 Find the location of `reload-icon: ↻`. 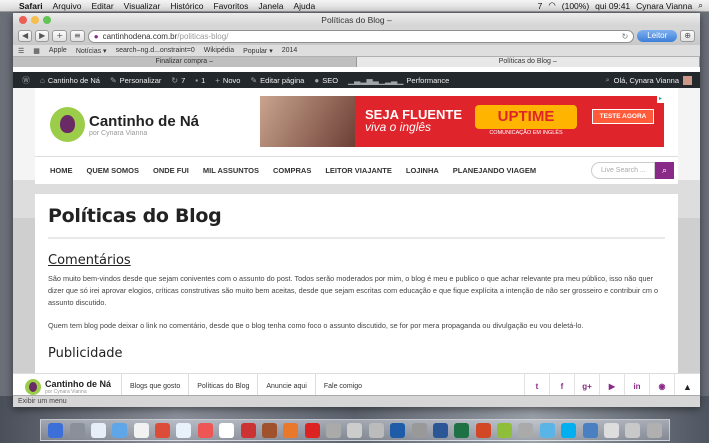

reload-icon: ↻ is located at coordinates (625, 36).